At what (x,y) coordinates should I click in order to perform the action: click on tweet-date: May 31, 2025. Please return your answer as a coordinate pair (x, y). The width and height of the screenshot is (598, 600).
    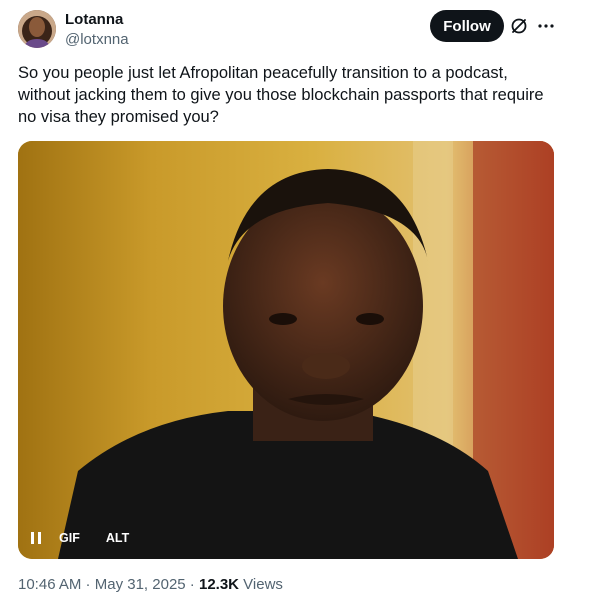
    Looking at the image, I should click on (140, 584).